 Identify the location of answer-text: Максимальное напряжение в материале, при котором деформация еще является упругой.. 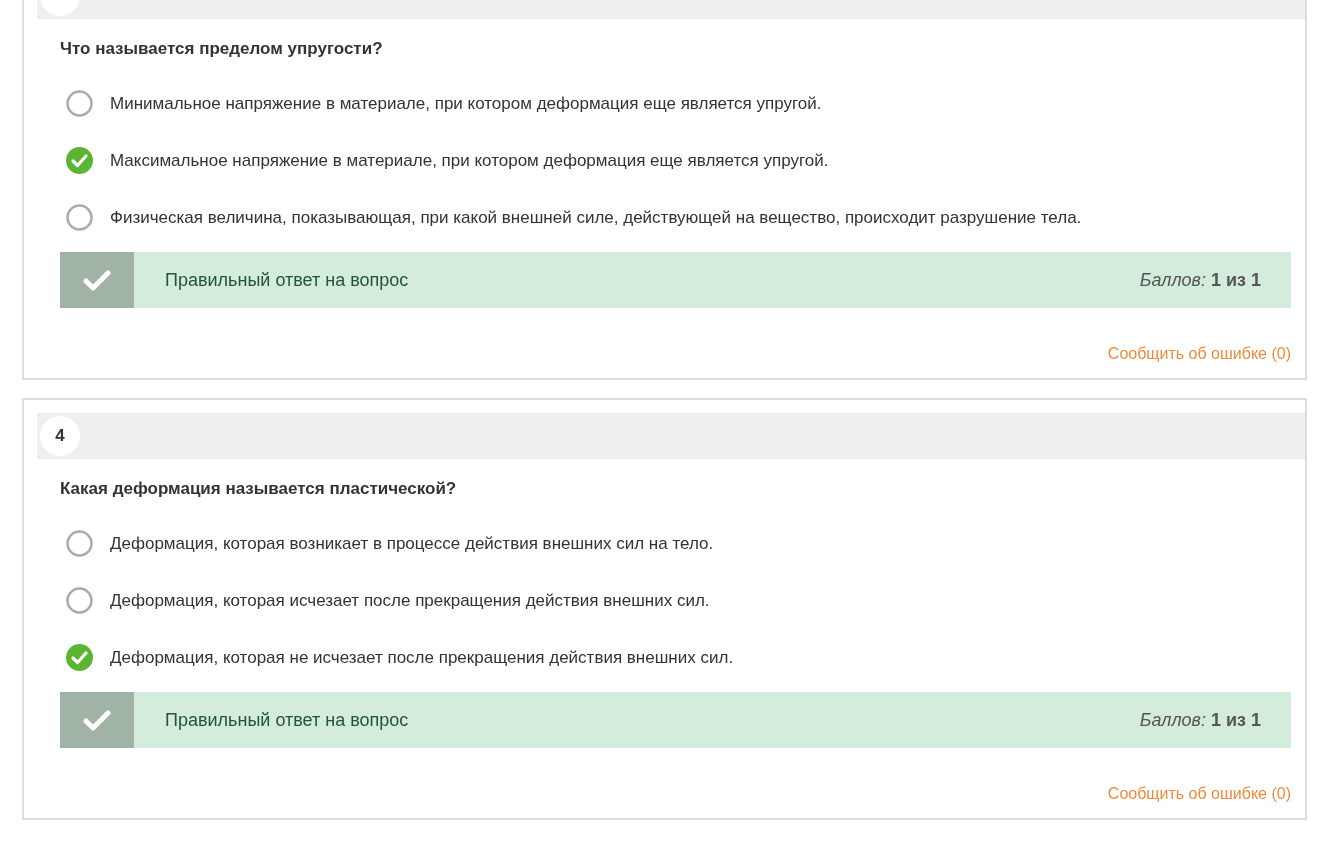
(469, 161).